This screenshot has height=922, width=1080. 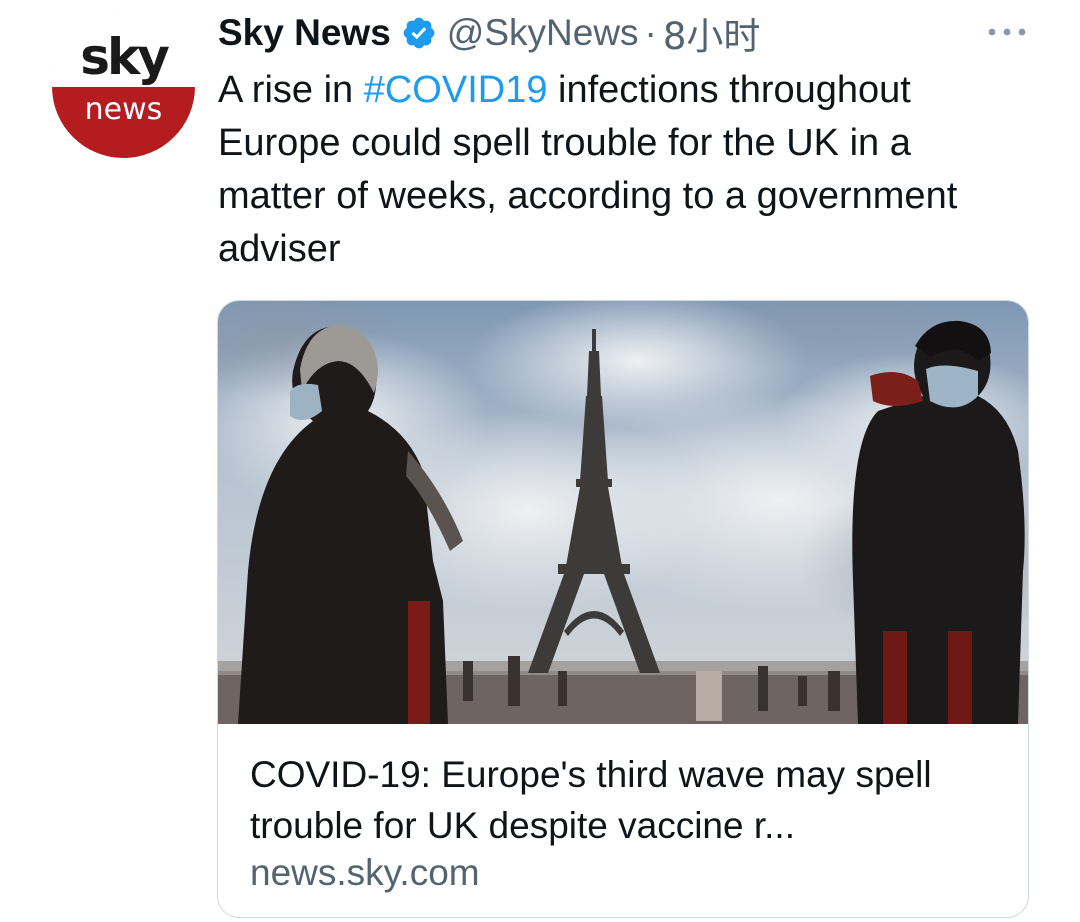 I want to click on hashtag-link: #COVID19, so click(x=456, y=90).